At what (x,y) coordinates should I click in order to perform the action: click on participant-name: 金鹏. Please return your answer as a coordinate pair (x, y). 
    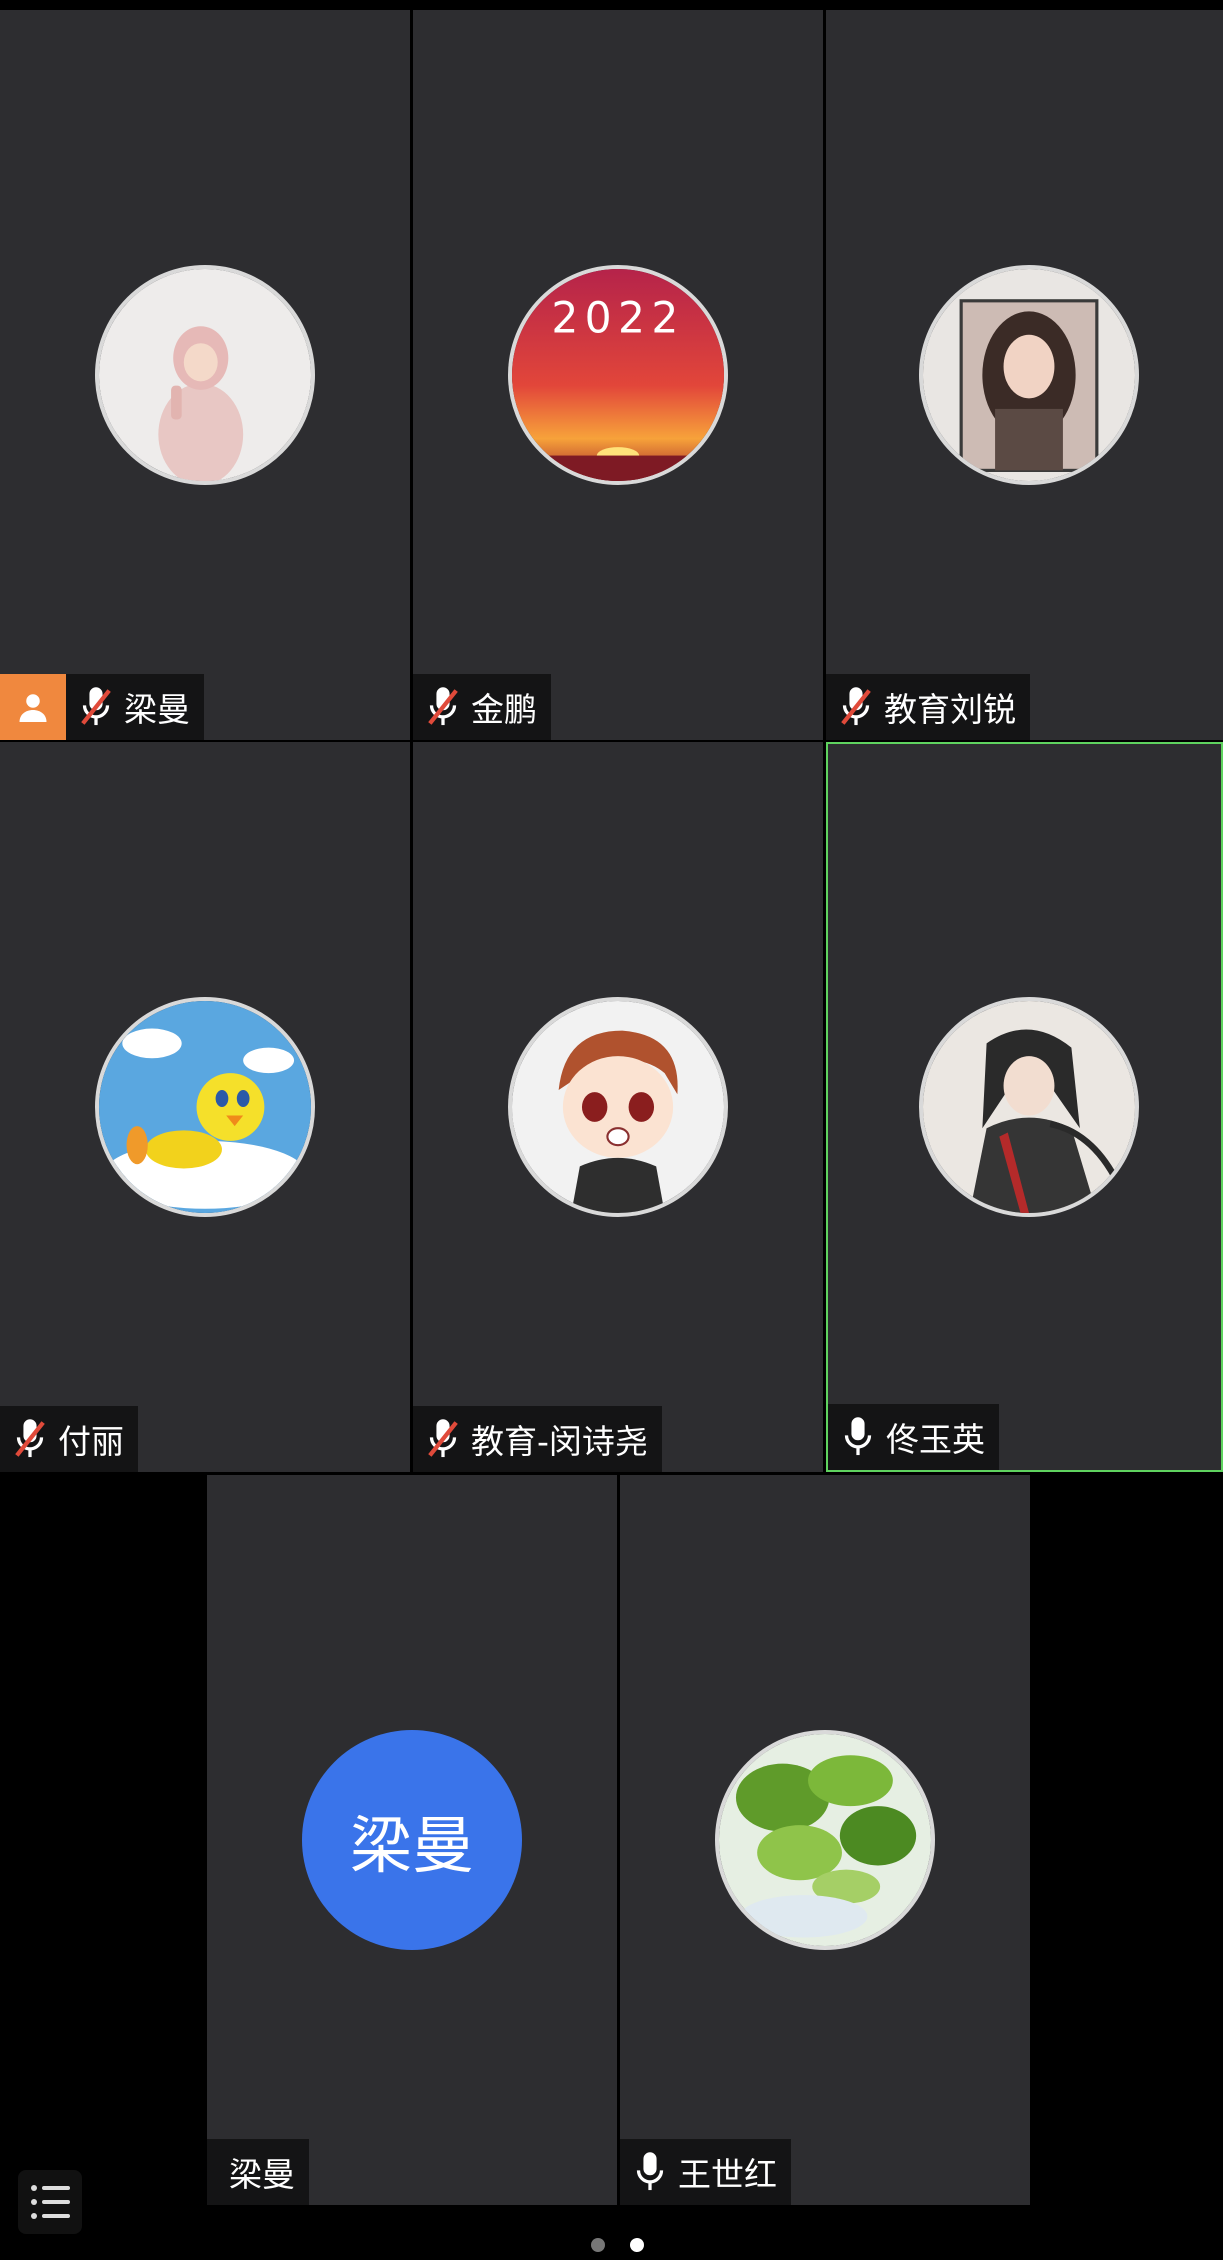
    Looking at the image, I should click on (504, 709).